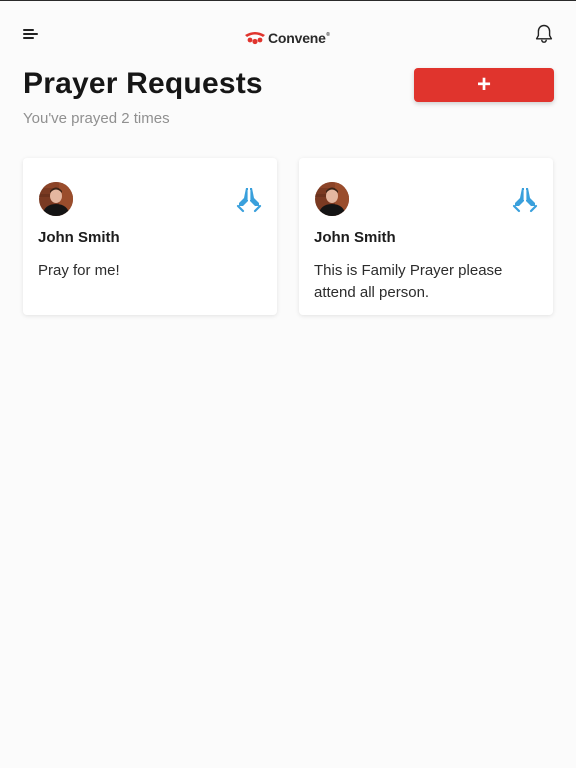 The height and width of the screenshot is (768, 576). I want to click on top-bar: Convene ®, so click(288, 31).